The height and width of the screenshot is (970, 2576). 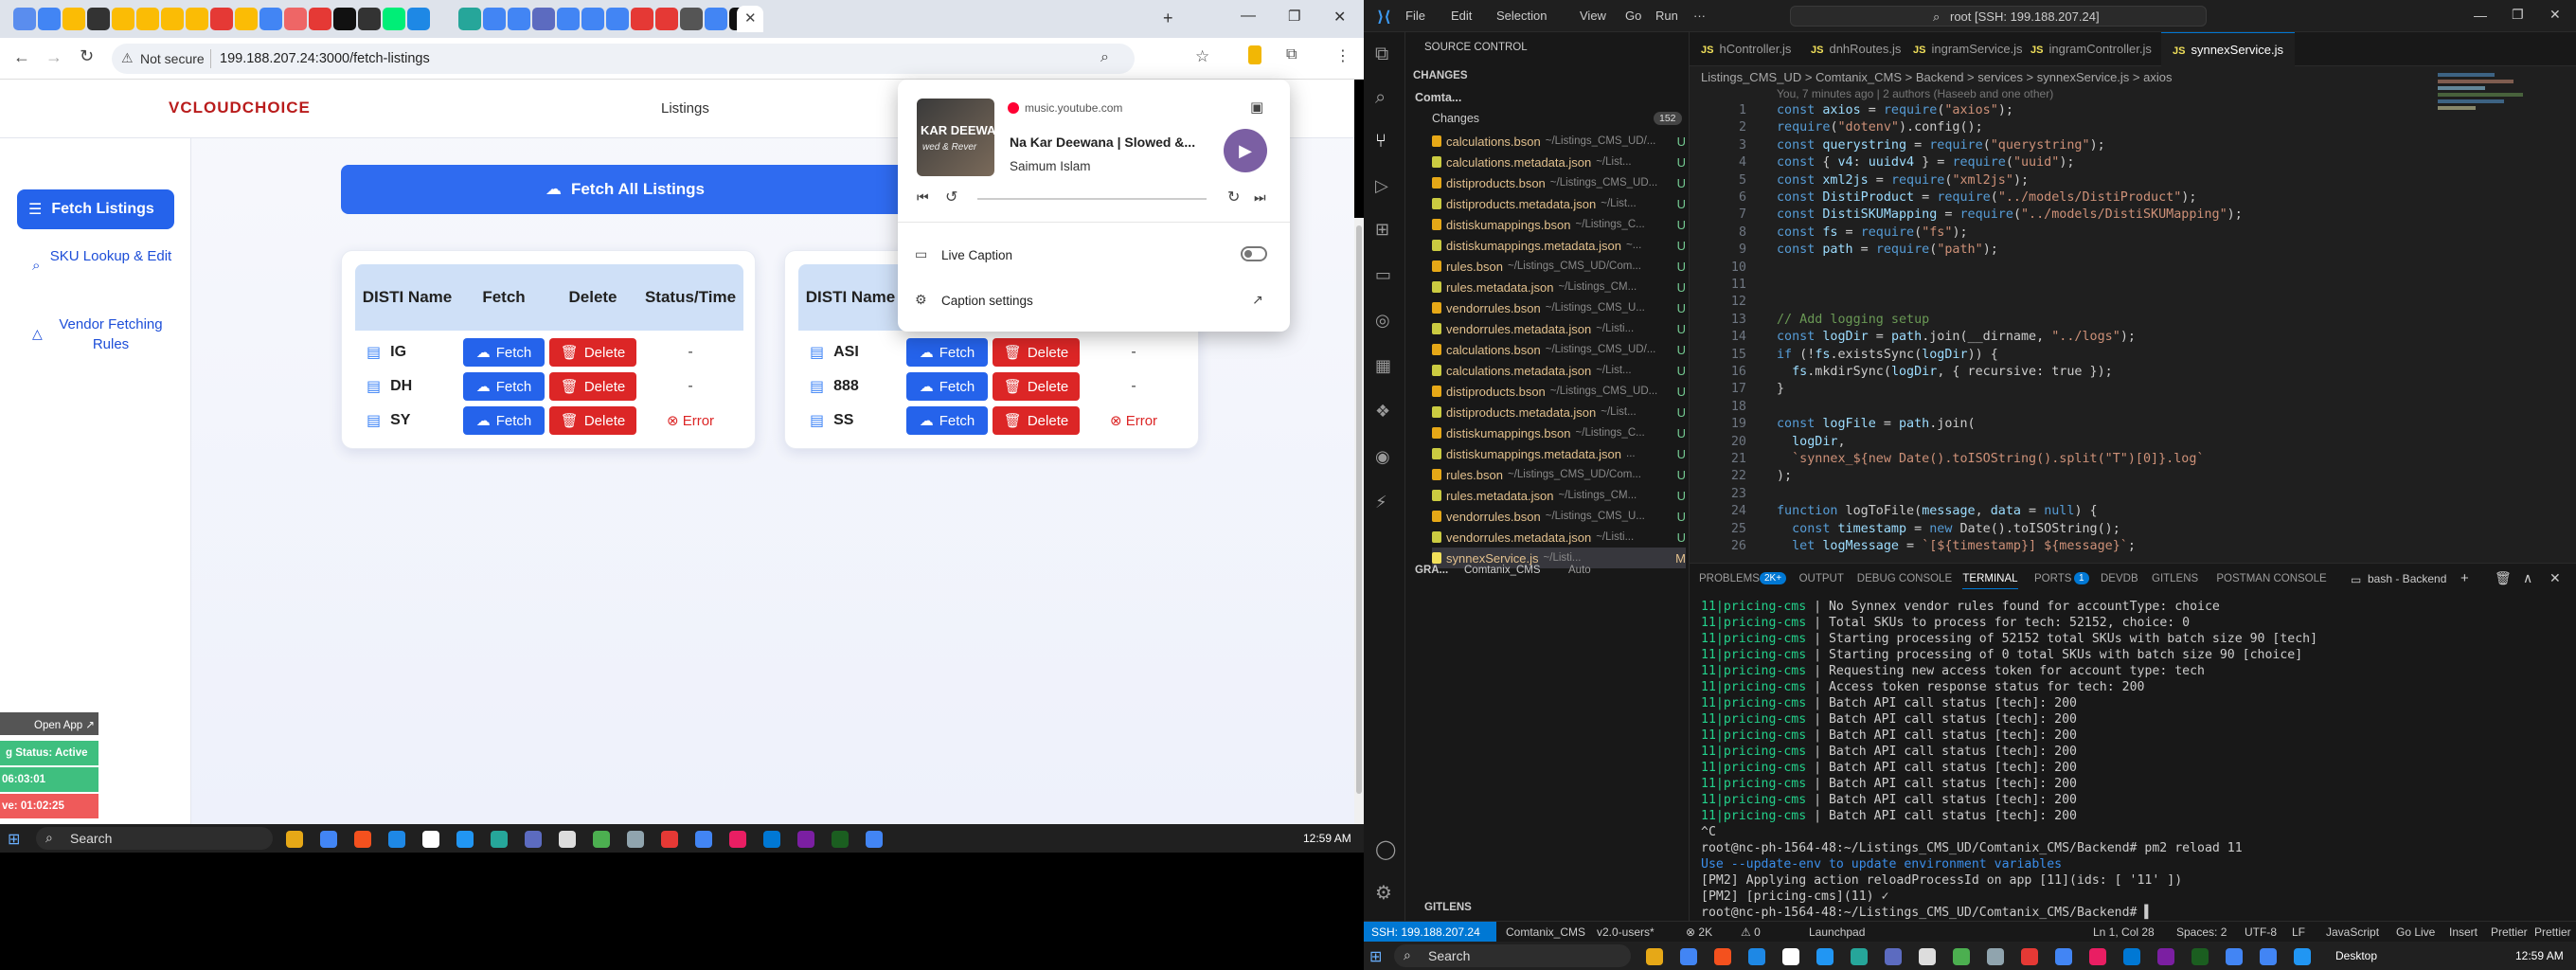 I want to click on command-center-search: ⌕ root [SSH: 199.188.207.24], so click(x=1998, y=17).